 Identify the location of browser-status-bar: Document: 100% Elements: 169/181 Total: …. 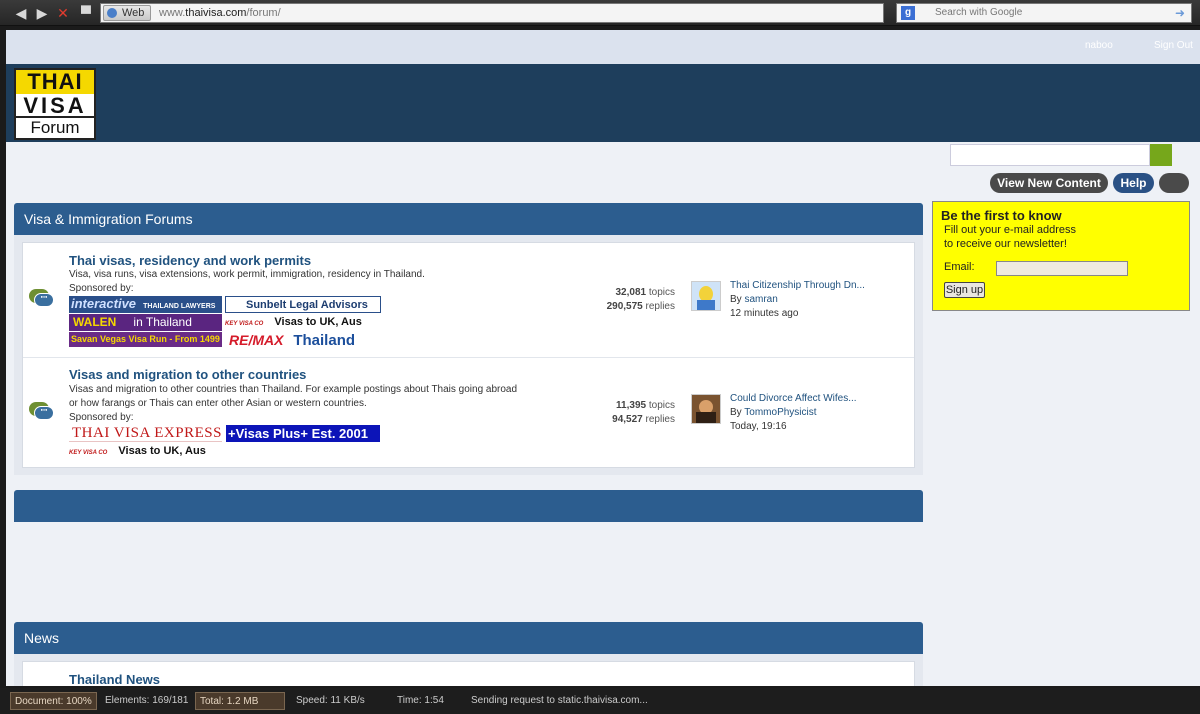
(600, 701).